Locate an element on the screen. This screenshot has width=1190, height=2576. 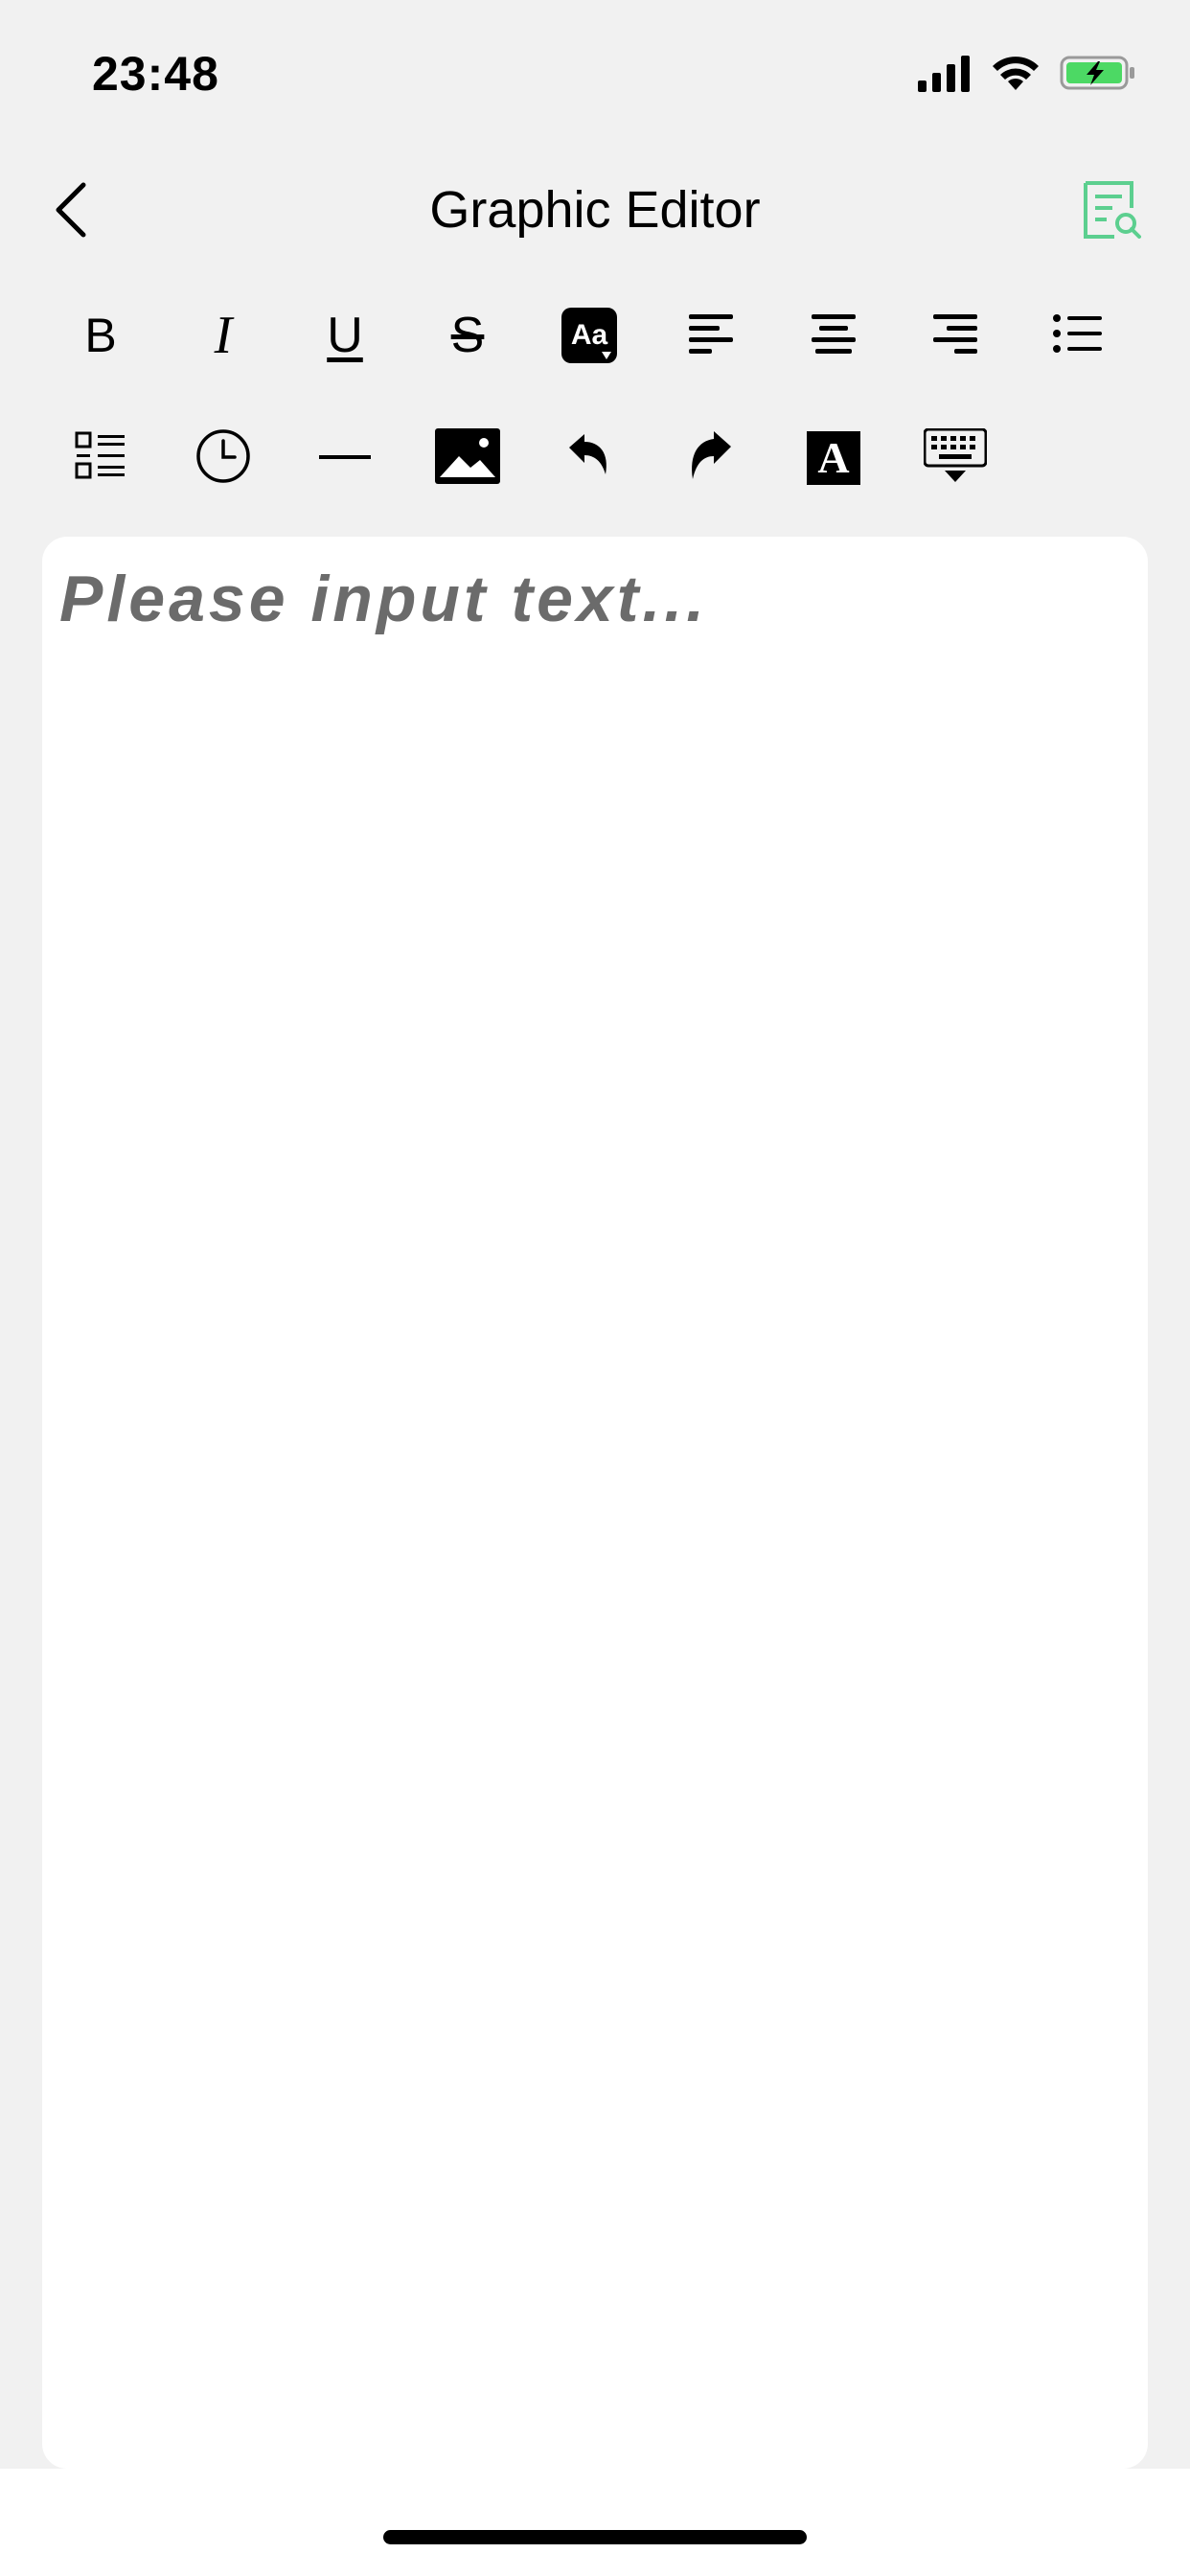
document-search-icon is located at coordinates (1112, 212).